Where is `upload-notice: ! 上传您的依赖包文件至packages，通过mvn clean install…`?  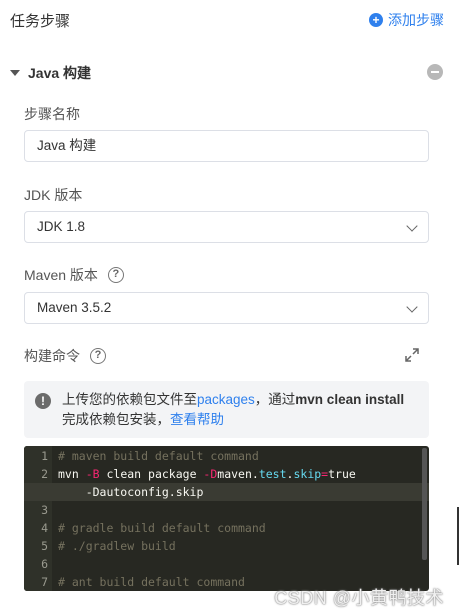 upload-notice: ! 上传您的依赖包文件至packages，通过mvn clean install… is located at coordinates (226, 409).